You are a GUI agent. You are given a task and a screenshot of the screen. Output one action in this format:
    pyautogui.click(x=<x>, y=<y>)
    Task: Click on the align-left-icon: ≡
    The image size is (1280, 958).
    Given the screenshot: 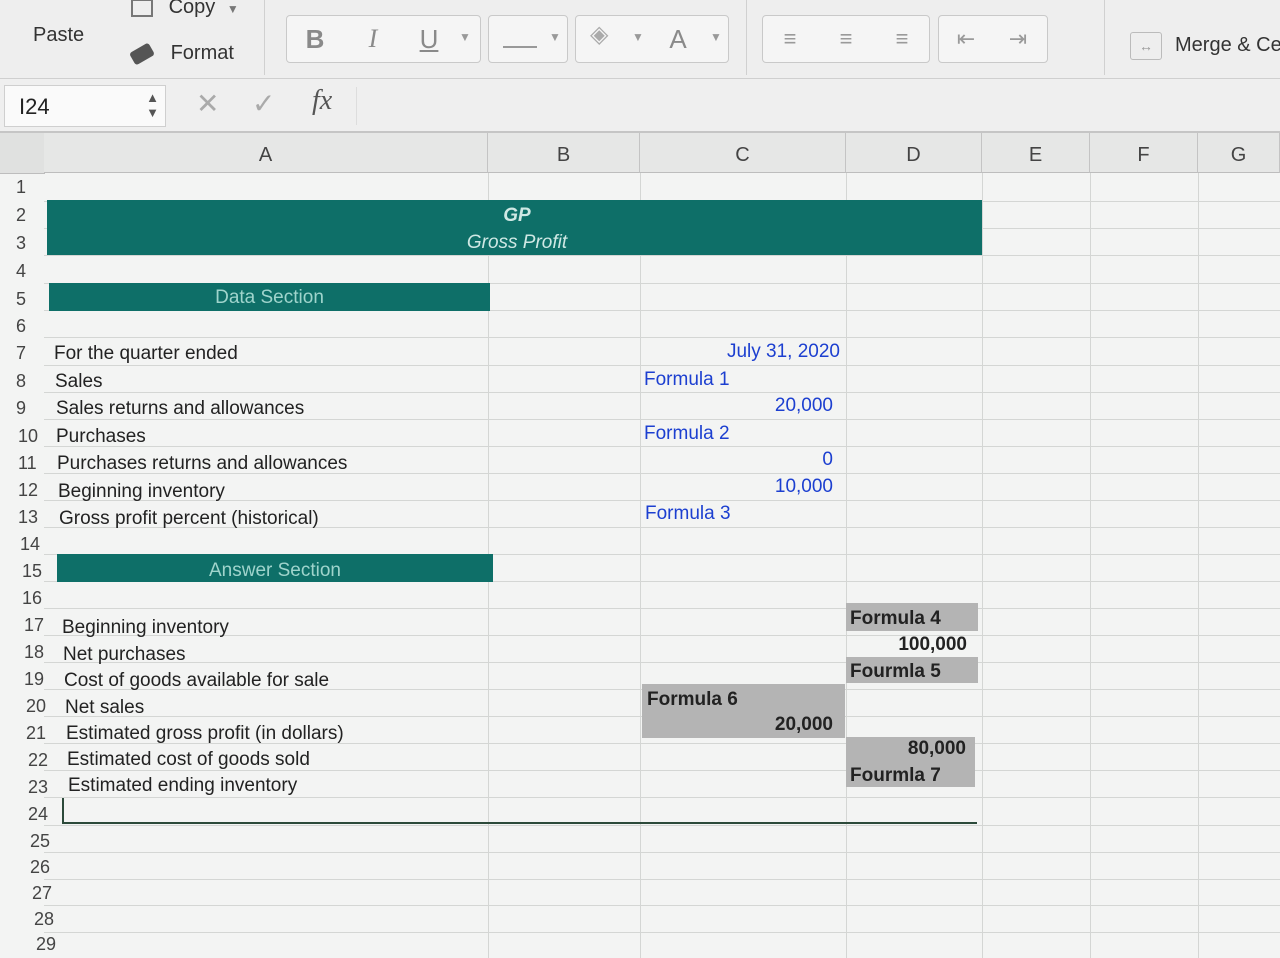 What is the action you would take?
    pyautogui.click(x=790, y=39)
    